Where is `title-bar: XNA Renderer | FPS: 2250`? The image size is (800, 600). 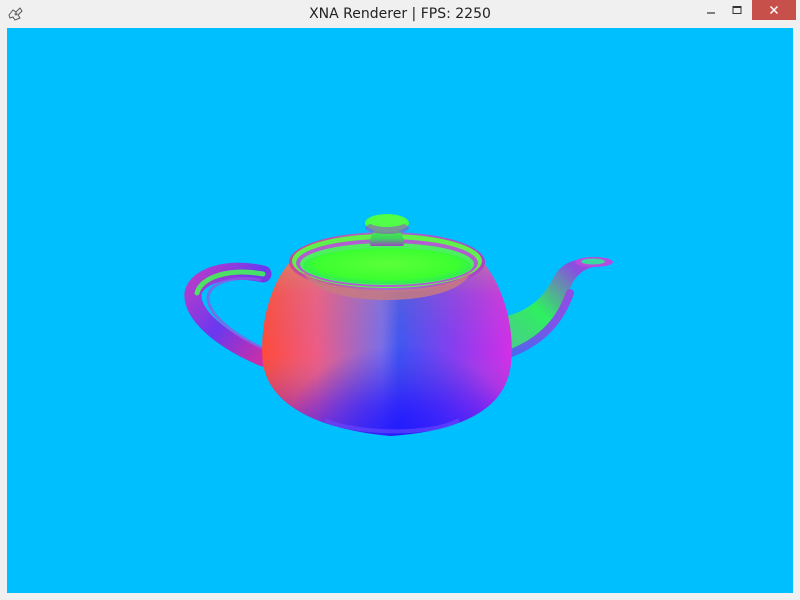 title-bar: XNA Renderer | FPS: 2250 is located at coordinates (400, 14).